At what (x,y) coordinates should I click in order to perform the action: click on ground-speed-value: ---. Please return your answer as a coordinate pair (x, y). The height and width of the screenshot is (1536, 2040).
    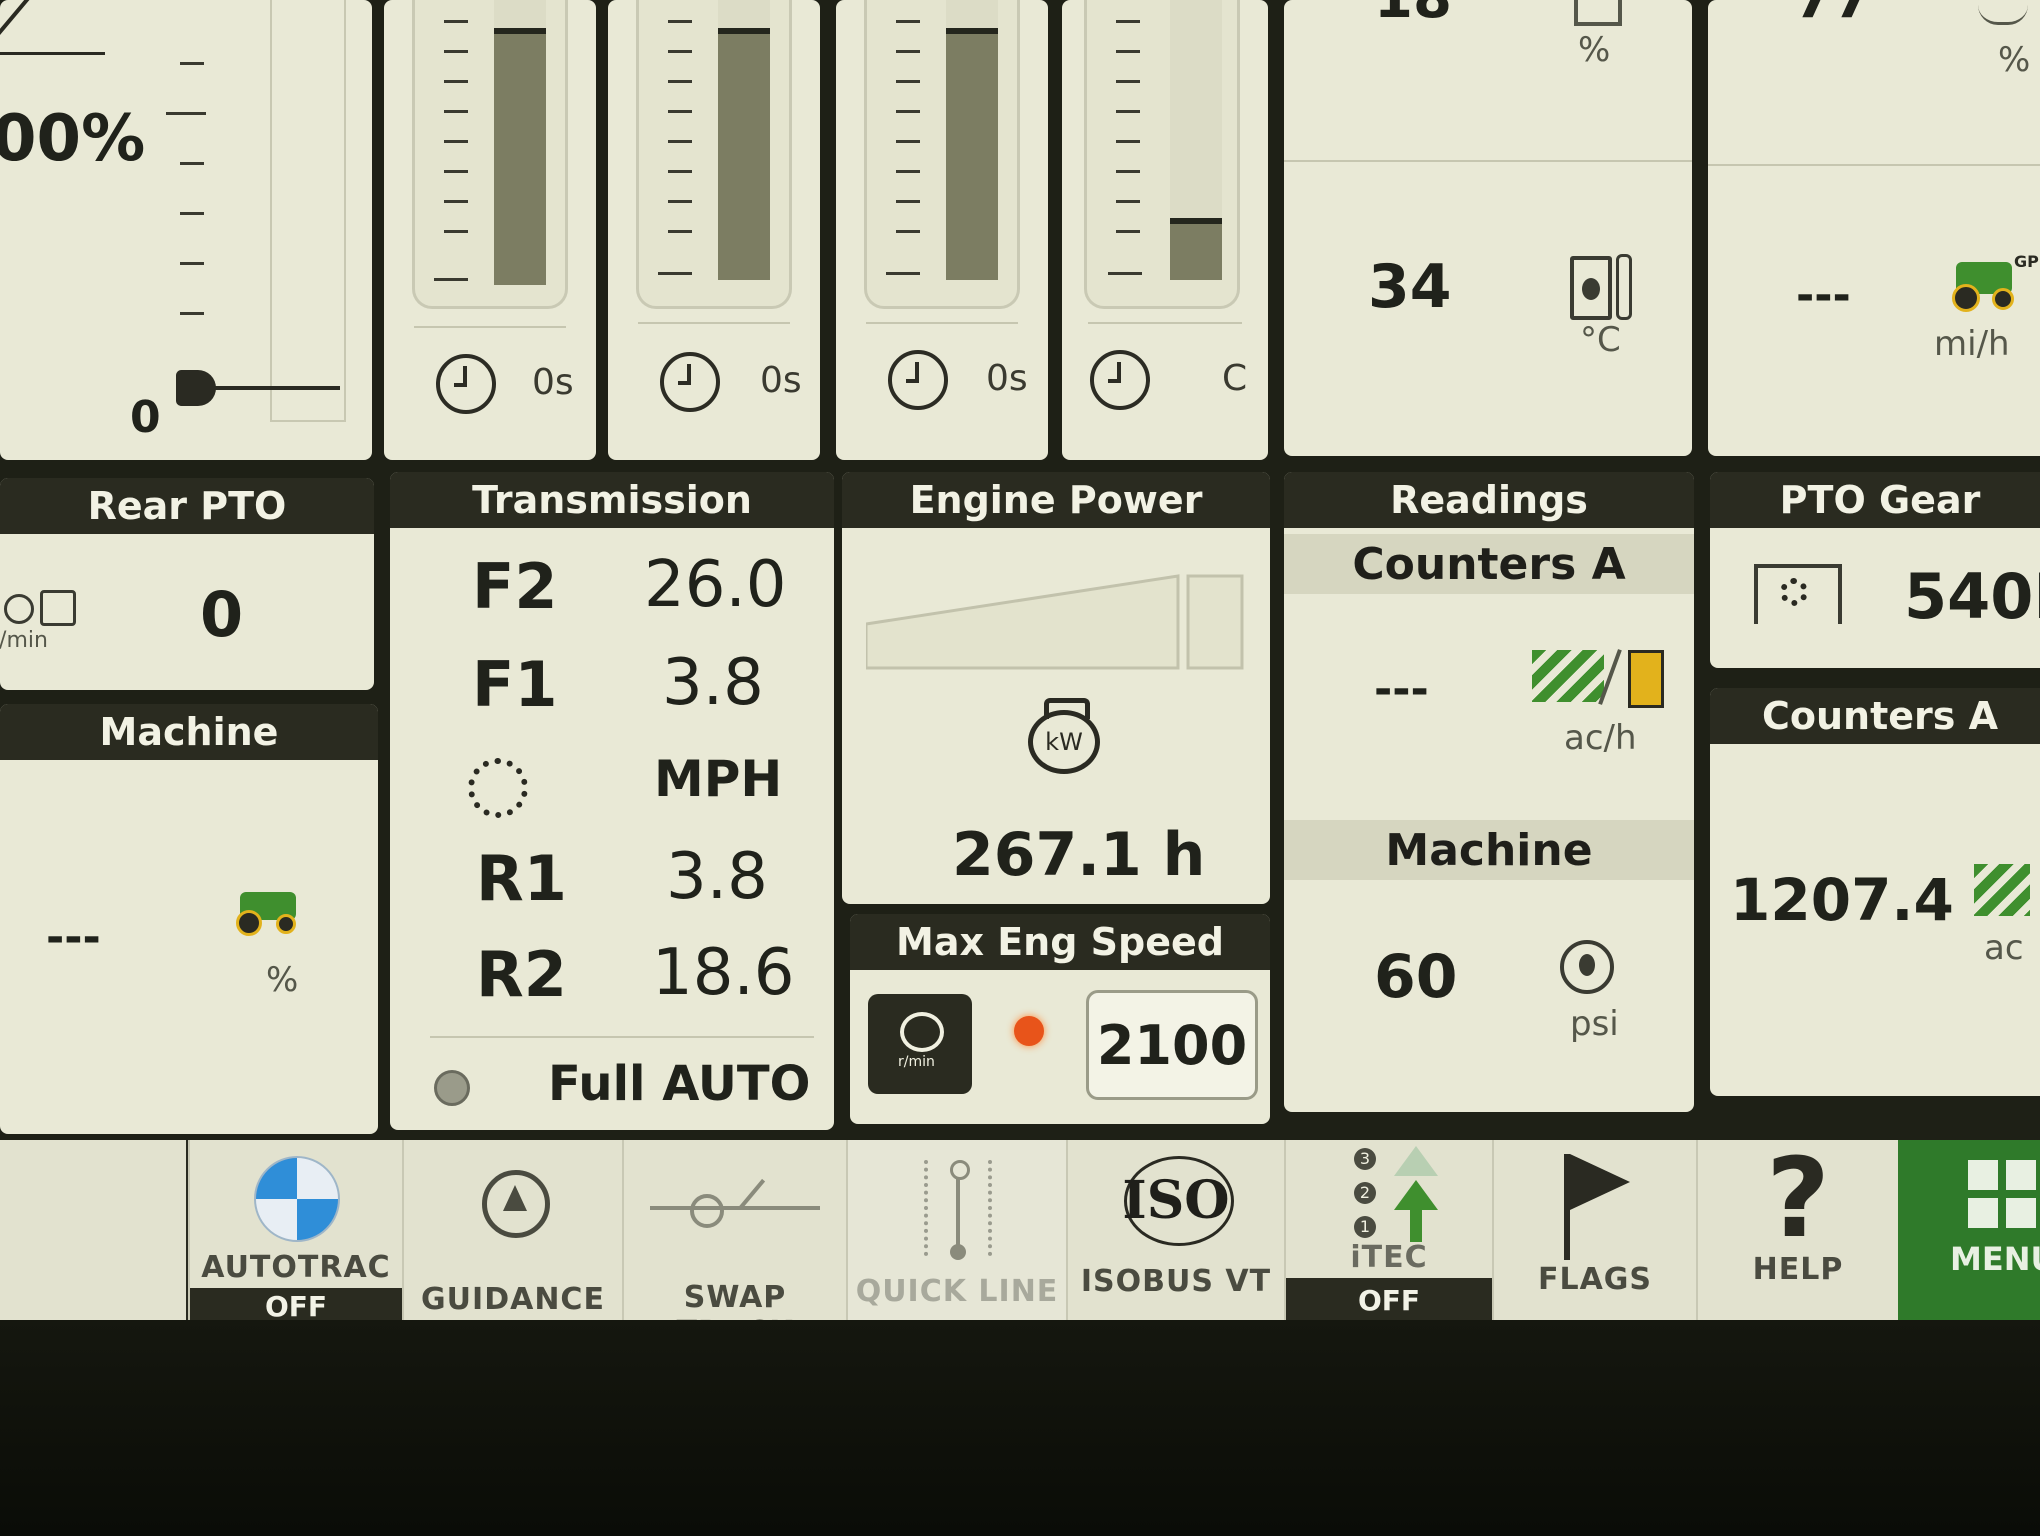
    Looking at the image, I should click on (1823, 295).